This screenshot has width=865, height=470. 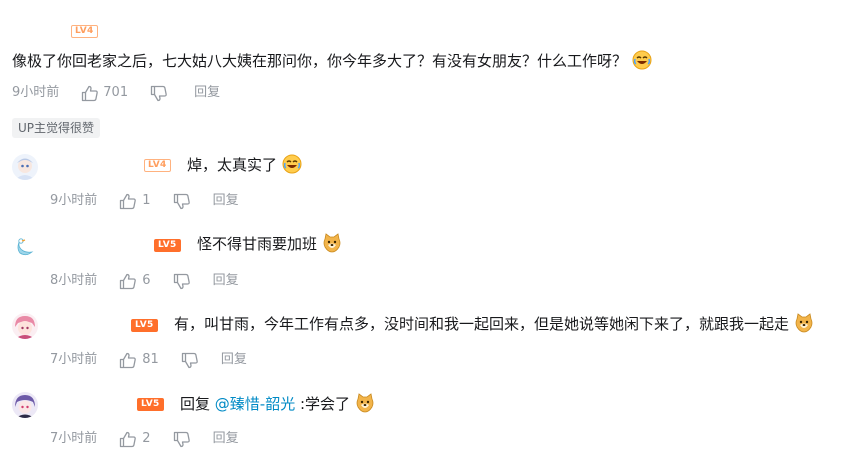 I want to click on reply-text: 怪不得甘雨要加班, so click(x=257, y=244).